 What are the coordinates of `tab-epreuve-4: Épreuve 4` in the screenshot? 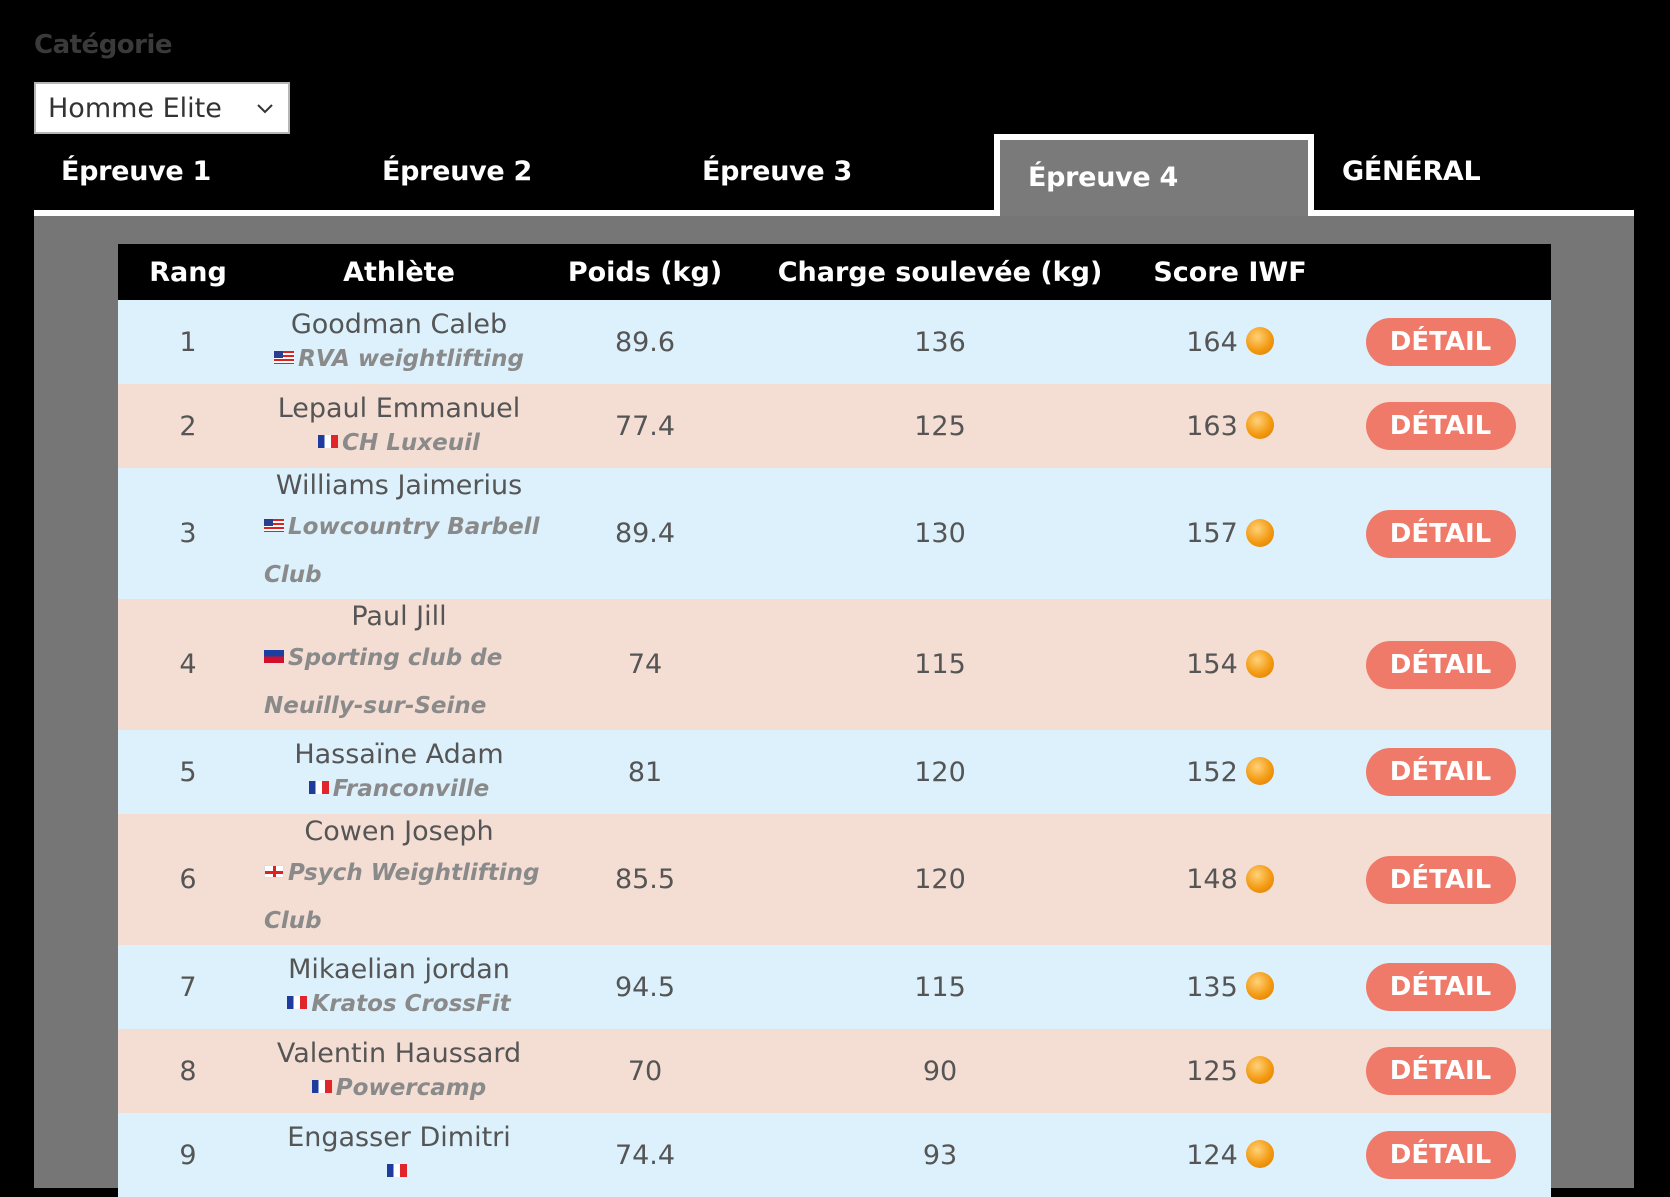 It's located at (1154, 175).